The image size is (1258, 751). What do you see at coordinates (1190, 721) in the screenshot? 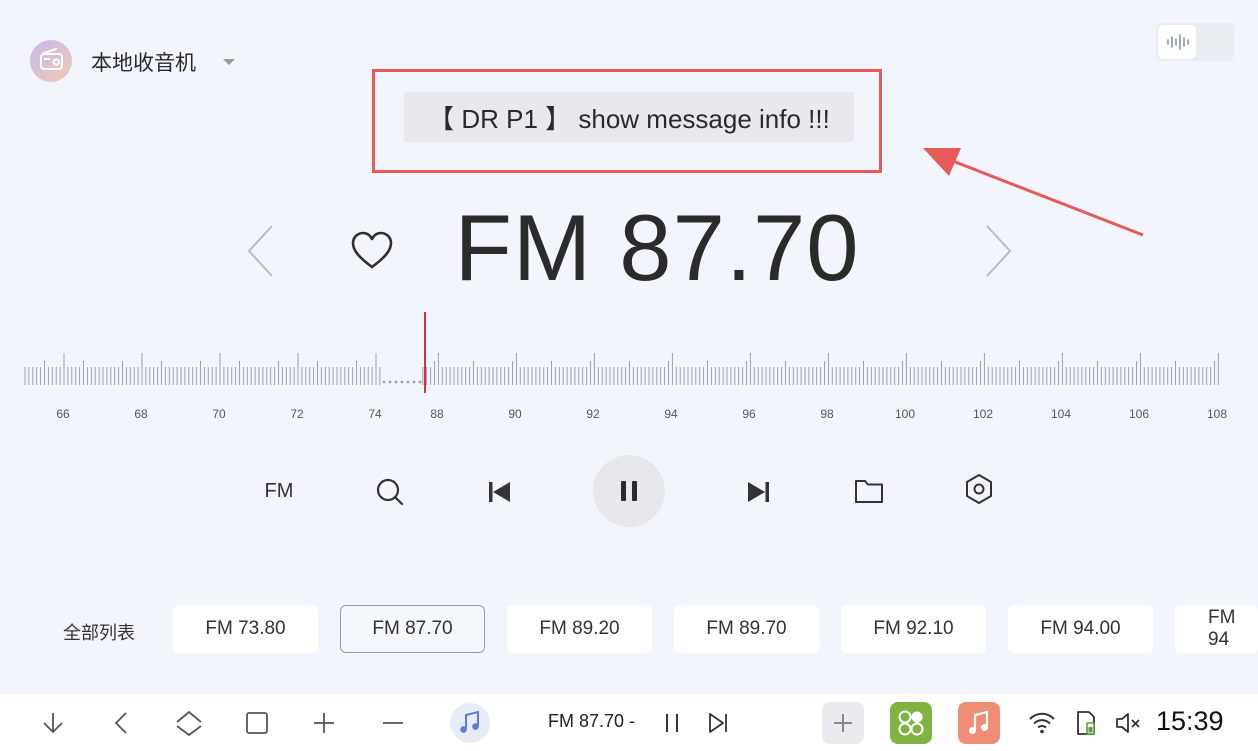
I see `status-clock: 15:39` at bounding box center [1190, 721].